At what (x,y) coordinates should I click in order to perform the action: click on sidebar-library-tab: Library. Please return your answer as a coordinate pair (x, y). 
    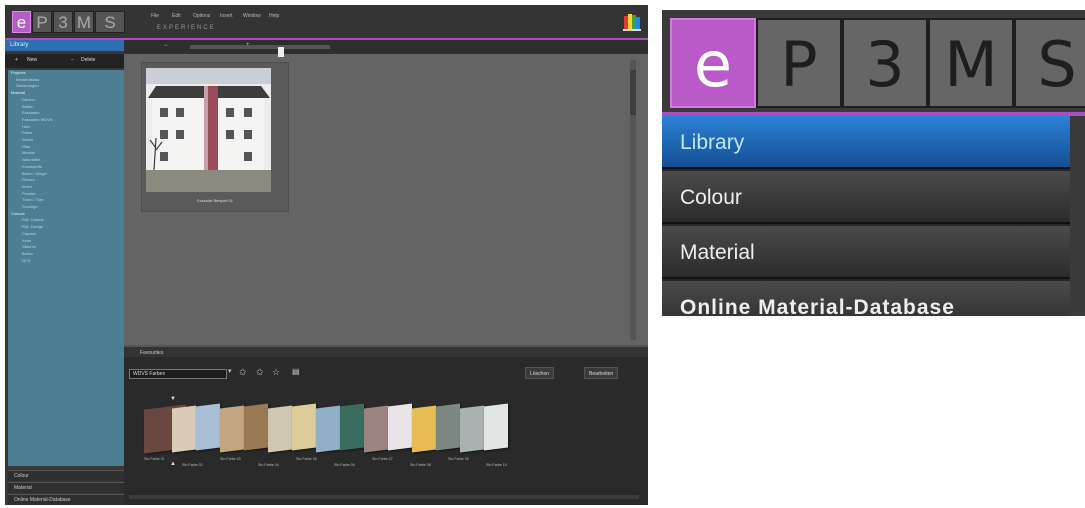
    Looking at the image, I should click on (64, 45).